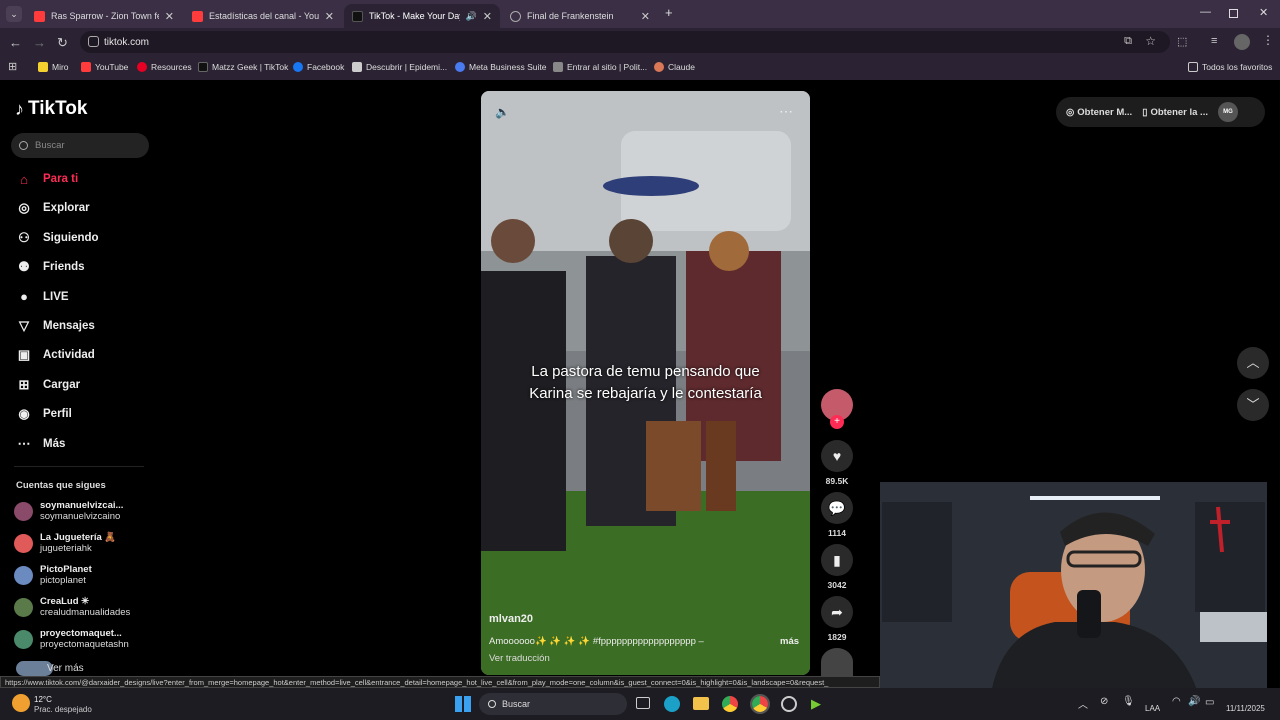  I want to click on claude-icon, so click(659, 67).